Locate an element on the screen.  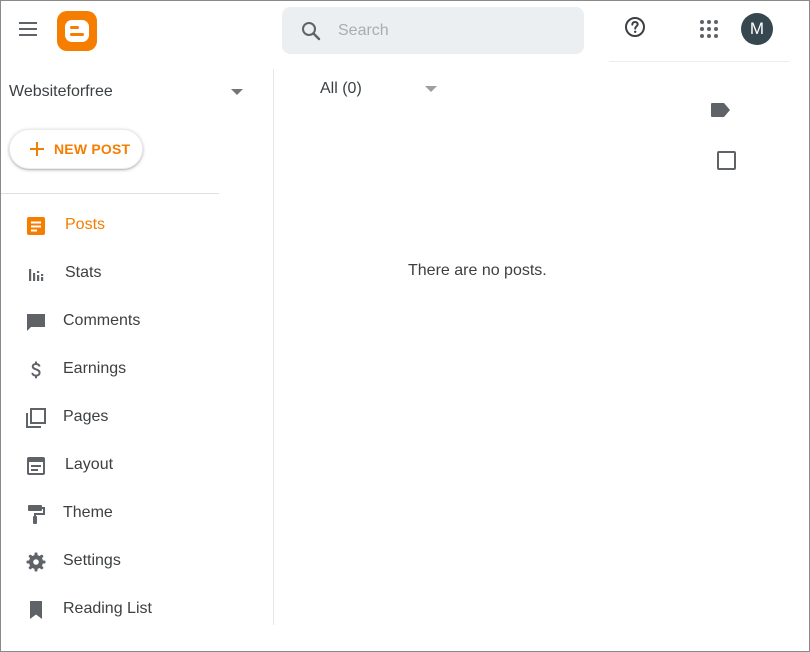
sidebar-divider is located at coordinates (110, 193).